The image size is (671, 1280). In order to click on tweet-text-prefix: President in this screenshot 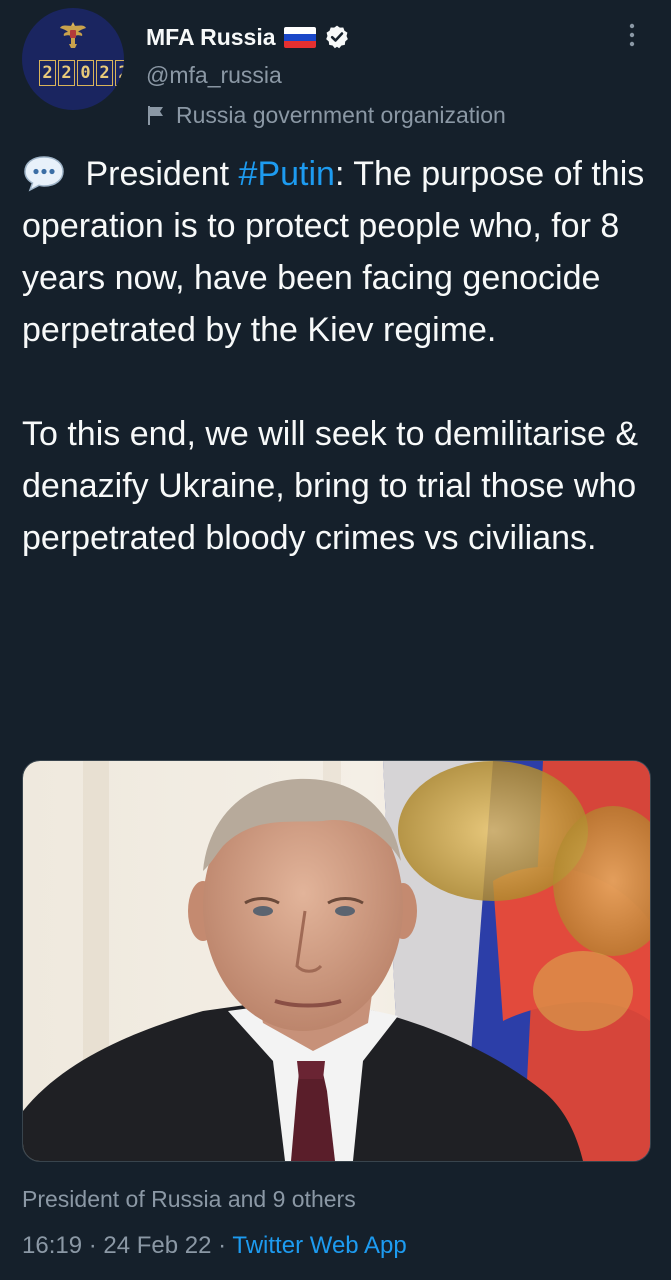, I will do `click(157, 174)`.